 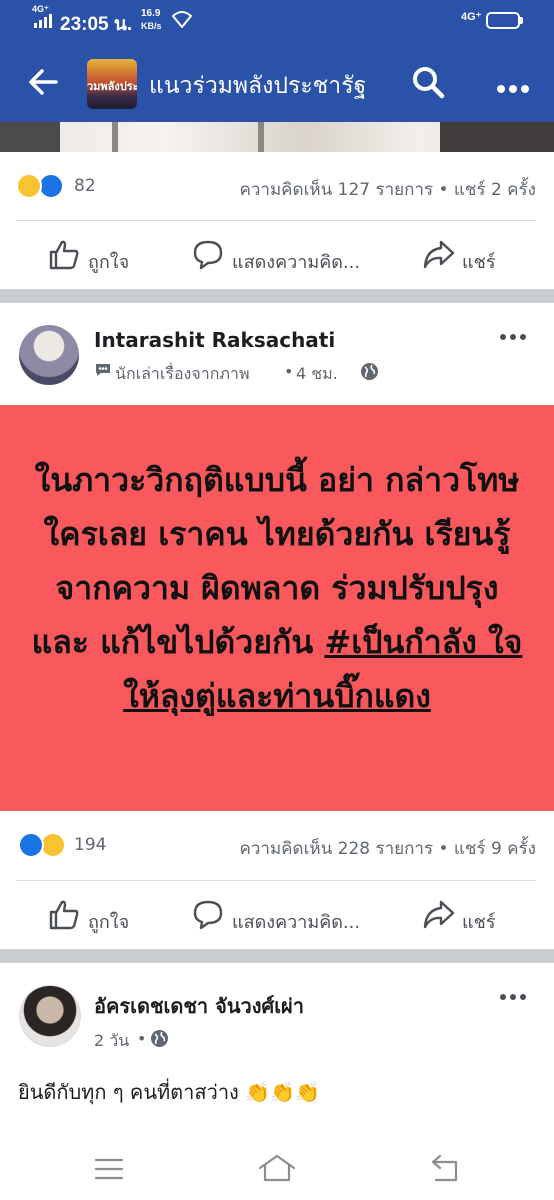 What do you see at coordinates (388, 189) in the screenshot?
I see `comments-shares-summary: ความคิดเห็น 127 รายการ • แชร์ 2 ครั้ง` at bounding box center [388, 189].